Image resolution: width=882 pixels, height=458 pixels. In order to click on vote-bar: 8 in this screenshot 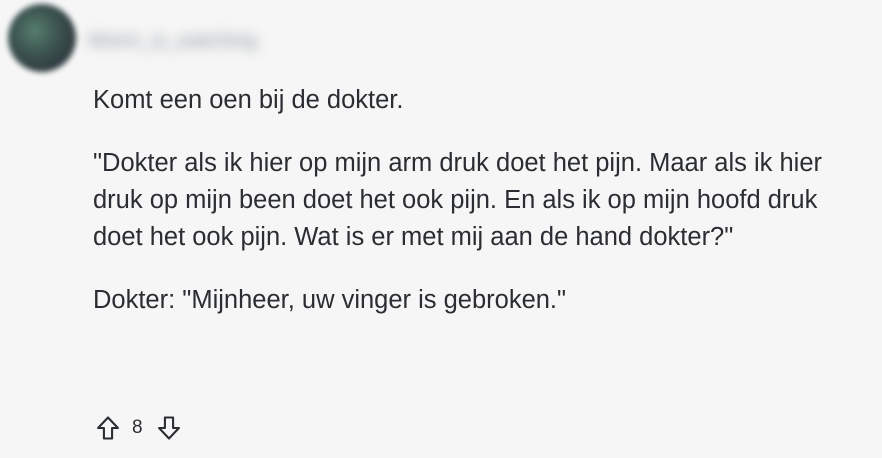, I will do `click(138, 428)`.